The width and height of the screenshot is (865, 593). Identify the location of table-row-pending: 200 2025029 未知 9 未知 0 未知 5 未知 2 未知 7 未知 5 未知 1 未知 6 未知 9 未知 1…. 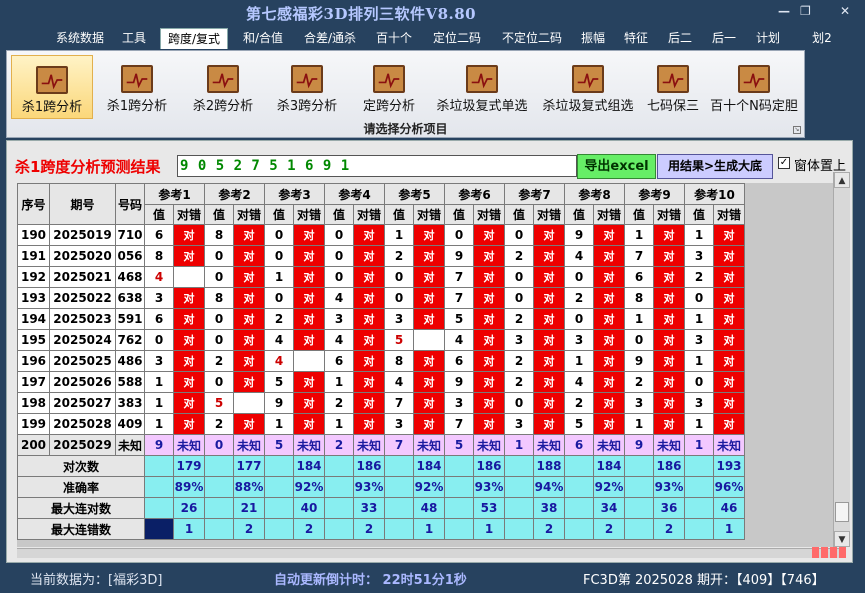
(381, 445).